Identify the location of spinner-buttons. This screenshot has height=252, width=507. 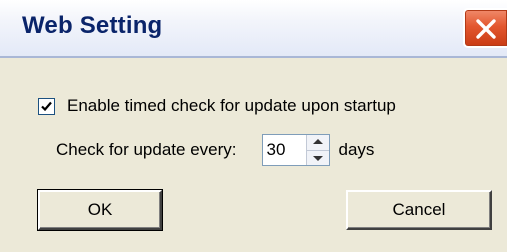
(318, 150).